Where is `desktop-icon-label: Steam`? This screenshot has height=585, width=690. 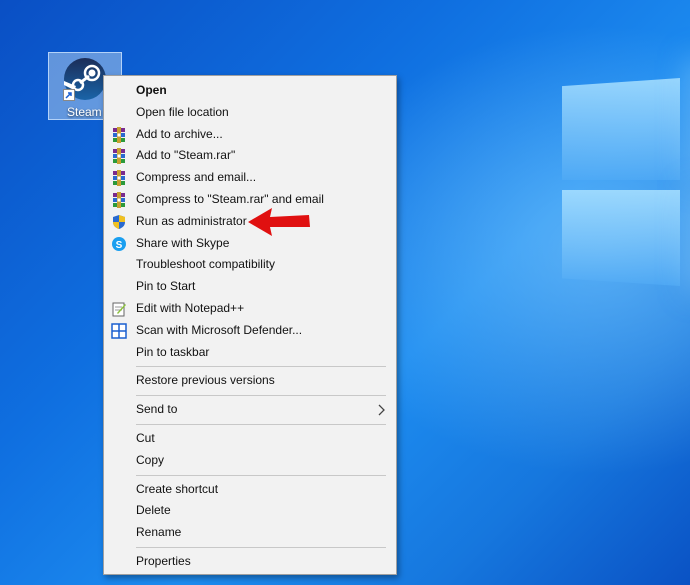
desktop-icon-label: Steam is located at coordinates (84, 112).